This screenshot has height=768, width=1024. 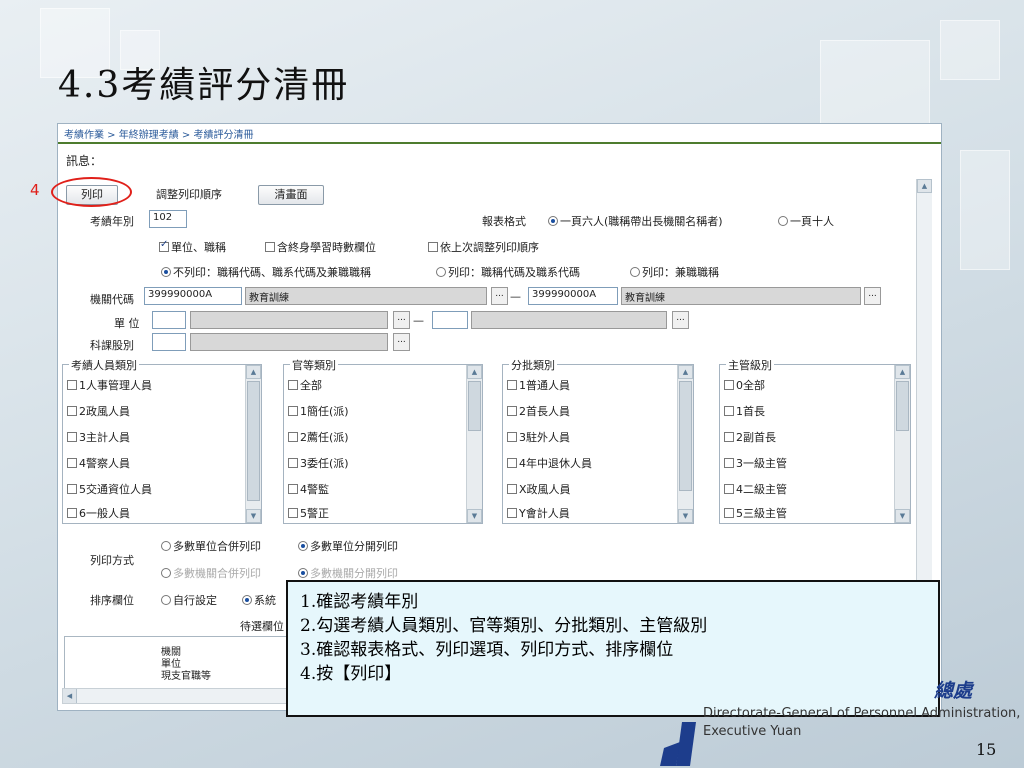 I want to click on format-option-ten: 一頁十人, so click(x=806, y=221).